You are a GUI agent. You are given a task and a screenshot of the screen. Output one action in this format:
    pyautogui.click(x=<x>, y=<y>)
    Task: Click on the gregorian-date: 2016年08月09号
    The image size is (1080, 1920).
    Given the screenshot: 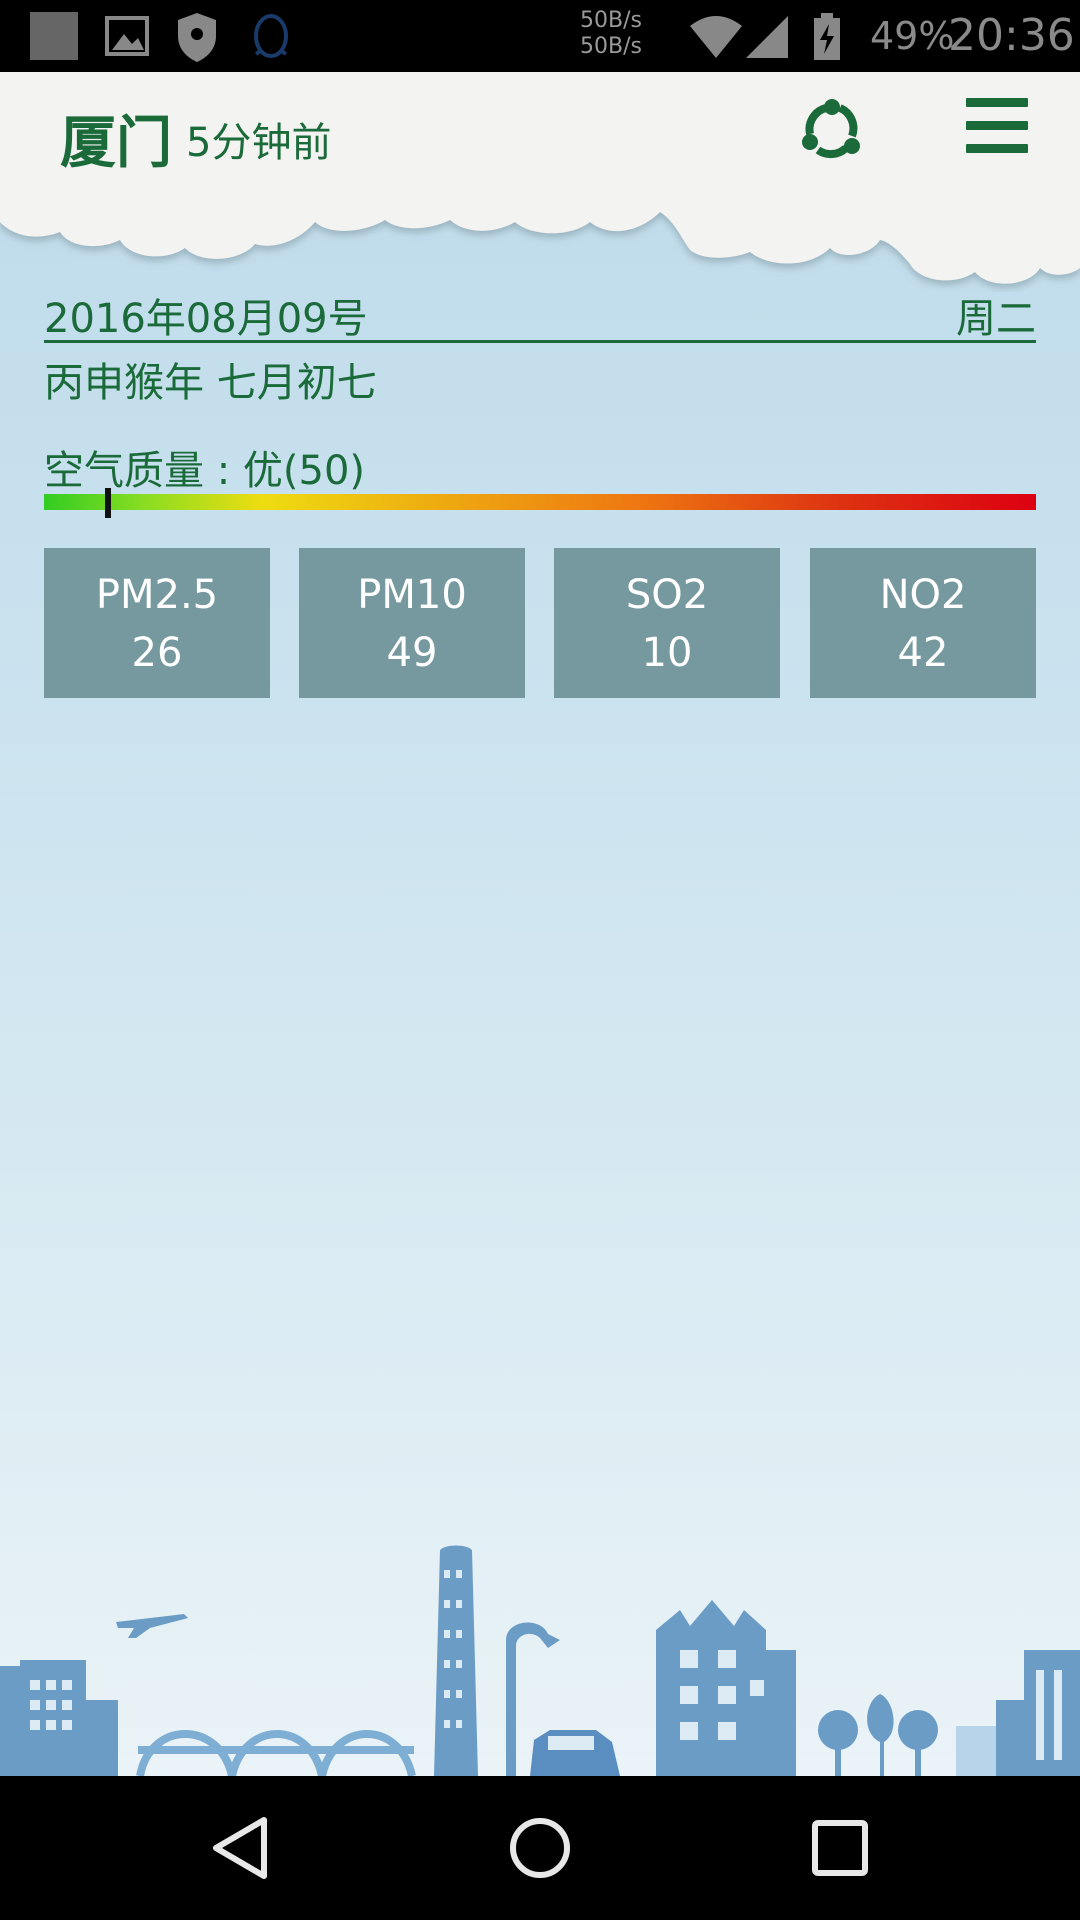 What is the action you would take?
    pyautogui.click(x=206, y=319)
    